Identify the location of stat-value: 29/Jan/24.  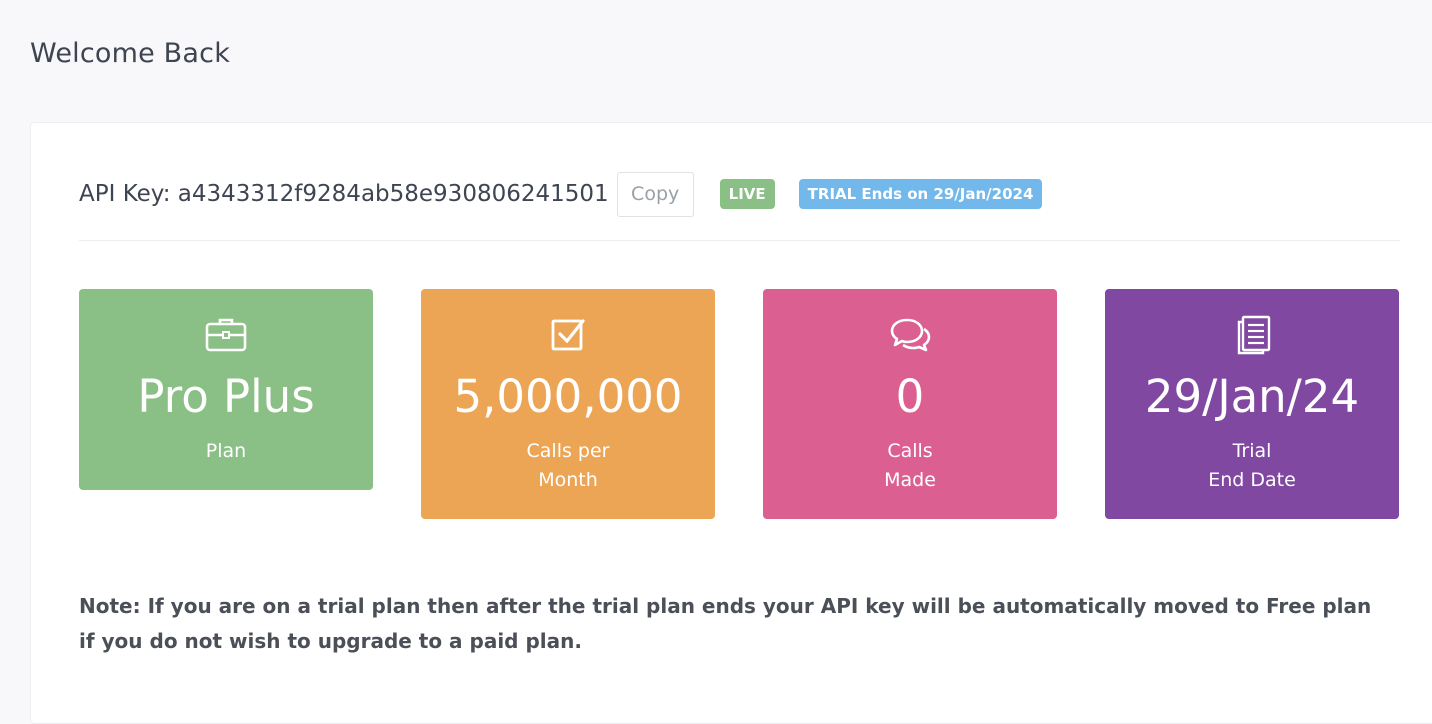
(1252, 396).